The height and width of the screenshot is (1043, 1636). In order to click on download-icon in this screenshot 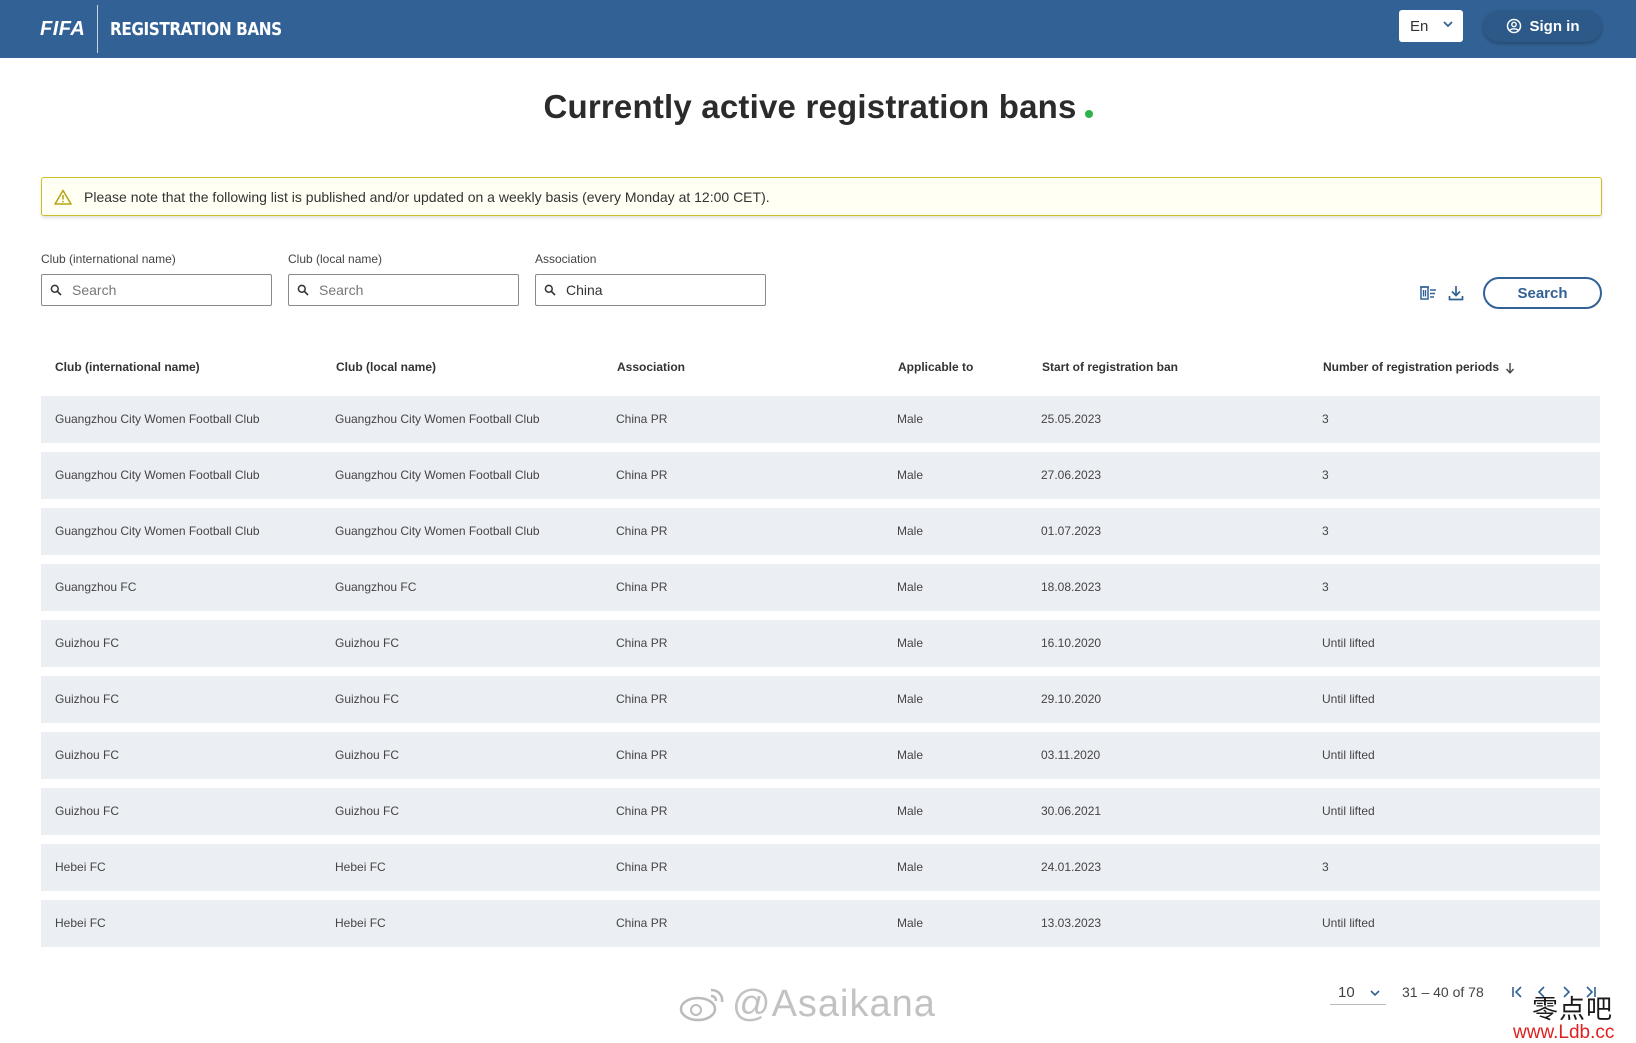, I will do `click(1456, 293)`.